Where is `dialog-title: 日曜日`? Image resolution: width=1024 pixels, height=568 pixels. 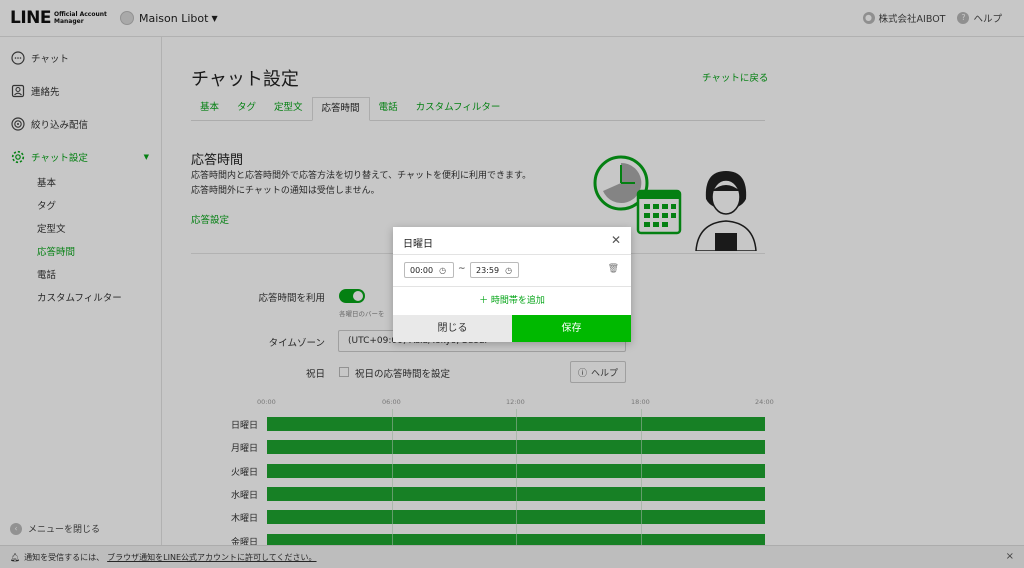
dialog-title: 日曜日 is located at coordinates (418, 244).